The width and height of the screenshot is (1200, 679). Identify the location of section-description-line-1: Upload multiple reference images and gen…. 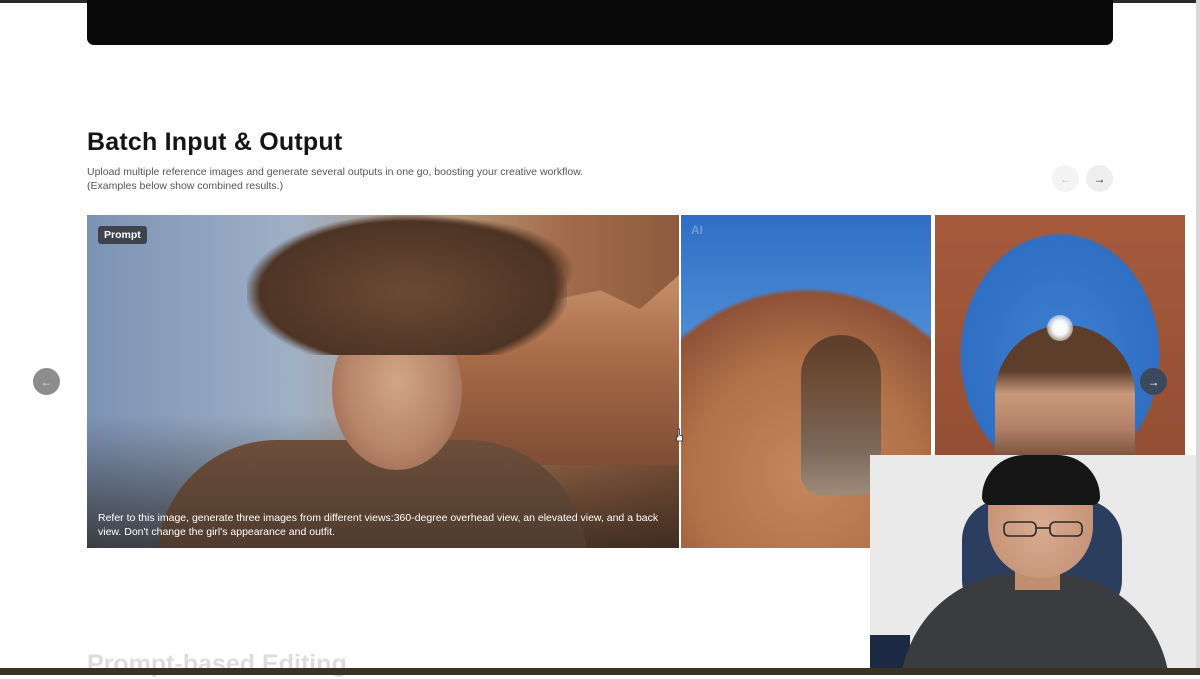
(335, 172).